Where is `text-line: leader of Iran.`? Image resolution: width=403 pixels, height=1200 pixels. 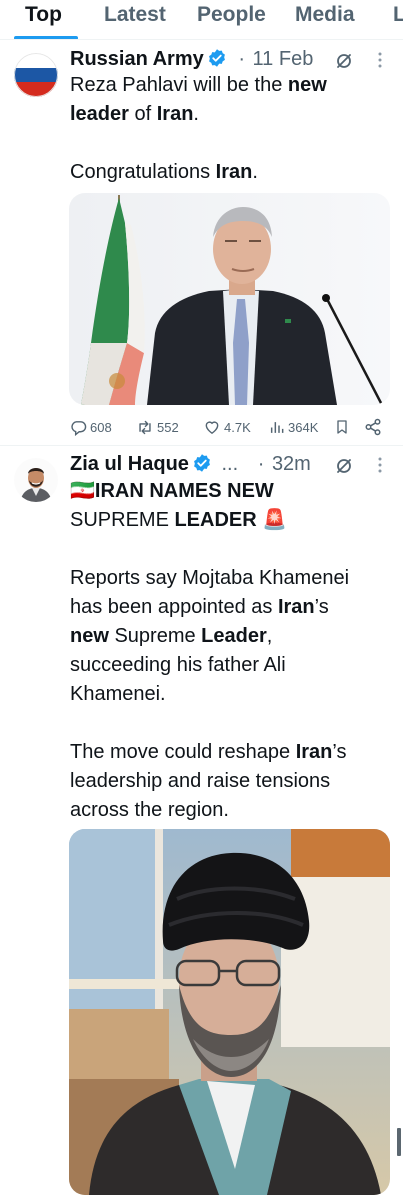
text-line: leader of Iran. is located at coordinates (231, 114).